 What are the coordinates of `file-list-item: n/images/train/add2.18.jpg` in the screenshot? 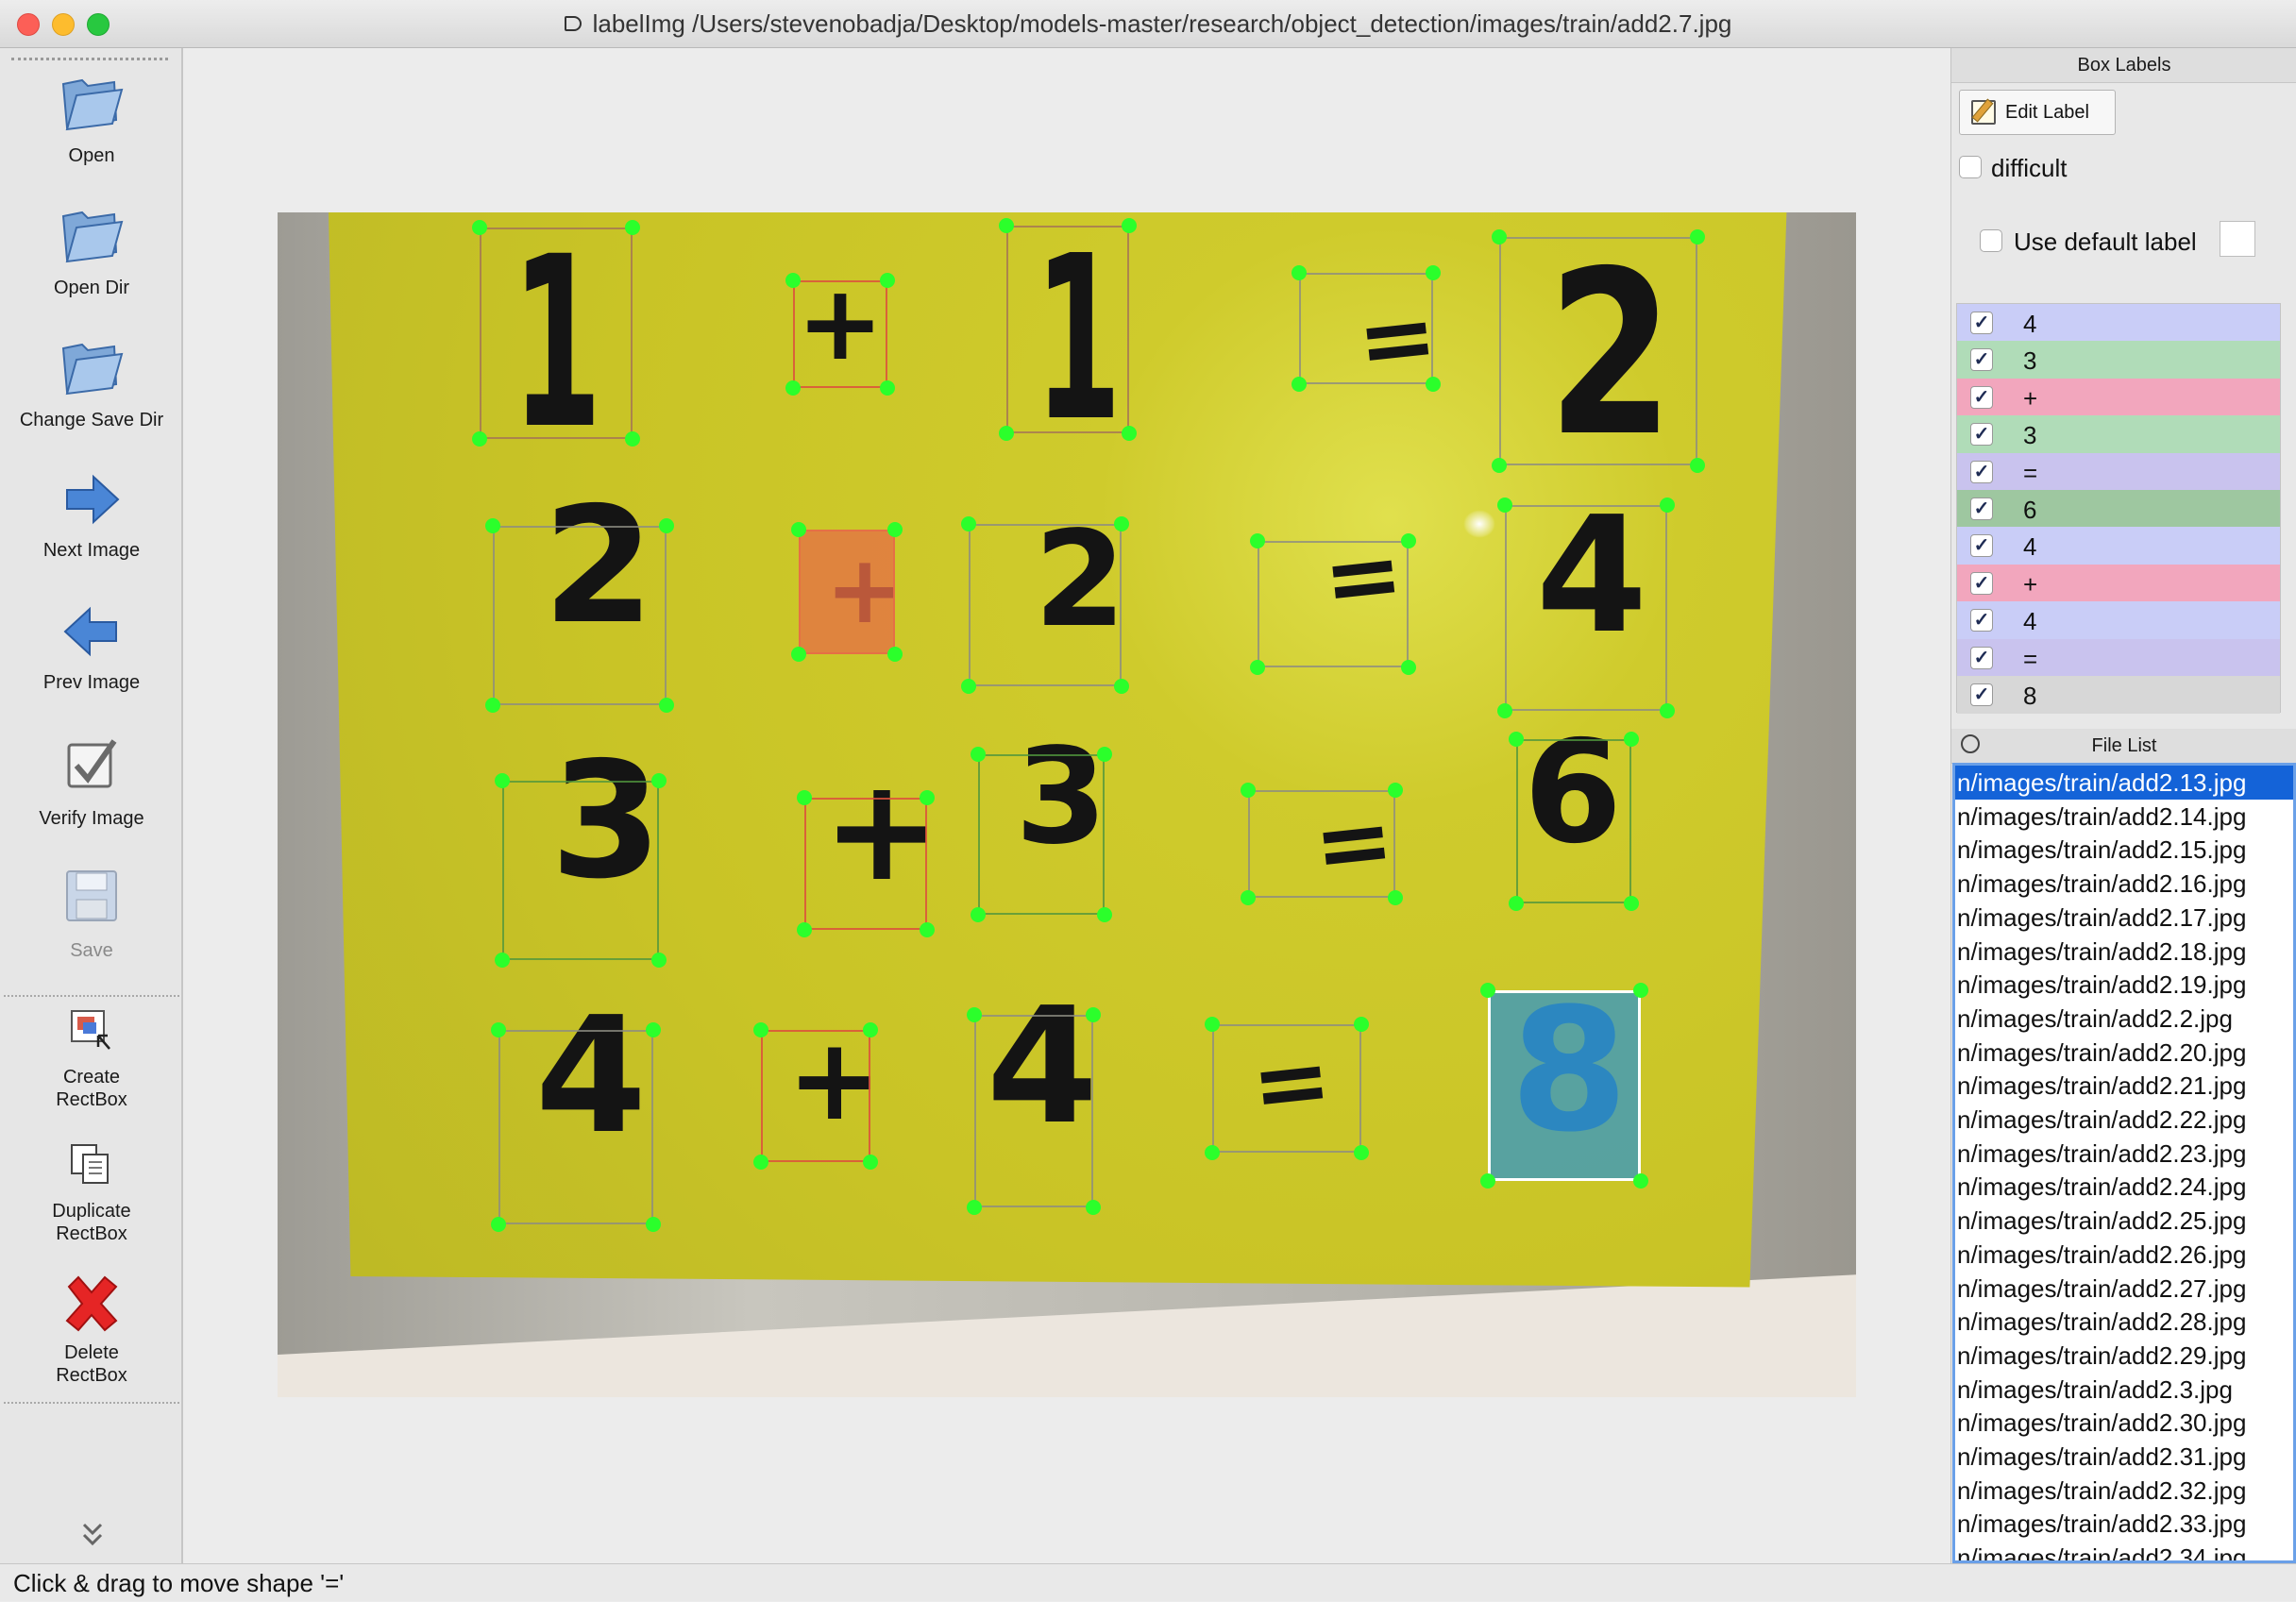 It's located at (2124, 952).